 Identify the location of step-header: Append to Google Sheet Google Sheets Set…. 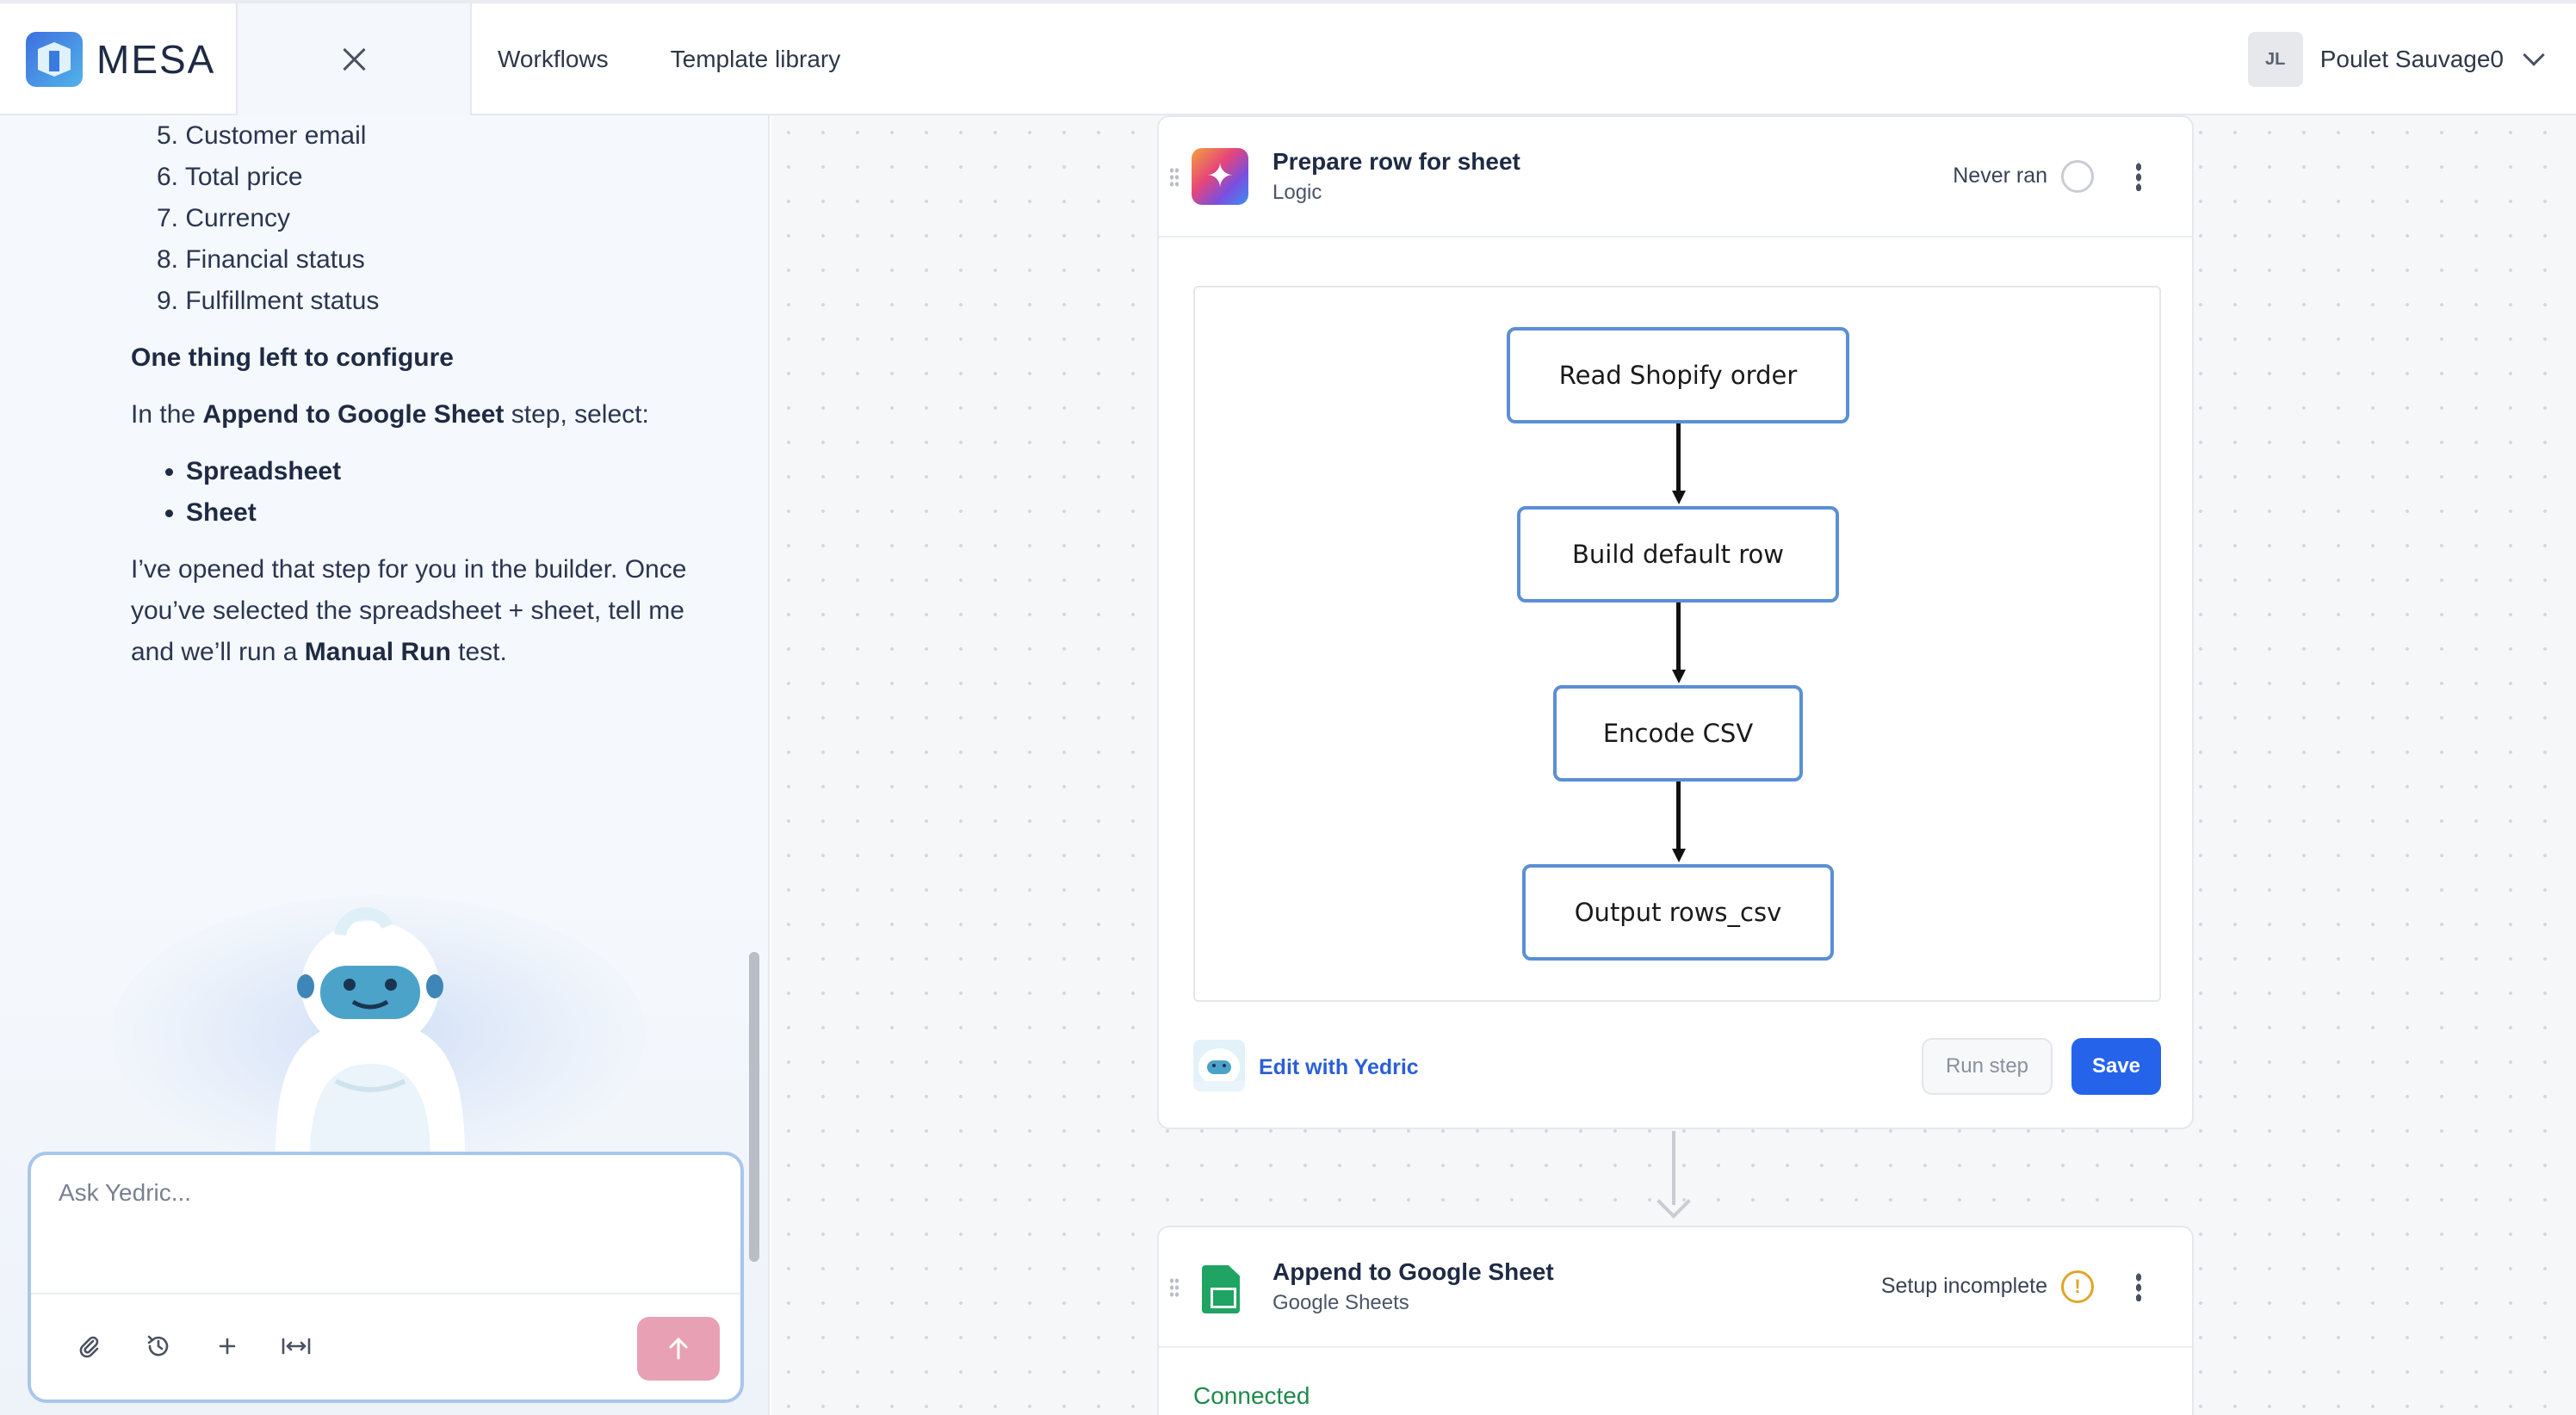
(1675, 1288).